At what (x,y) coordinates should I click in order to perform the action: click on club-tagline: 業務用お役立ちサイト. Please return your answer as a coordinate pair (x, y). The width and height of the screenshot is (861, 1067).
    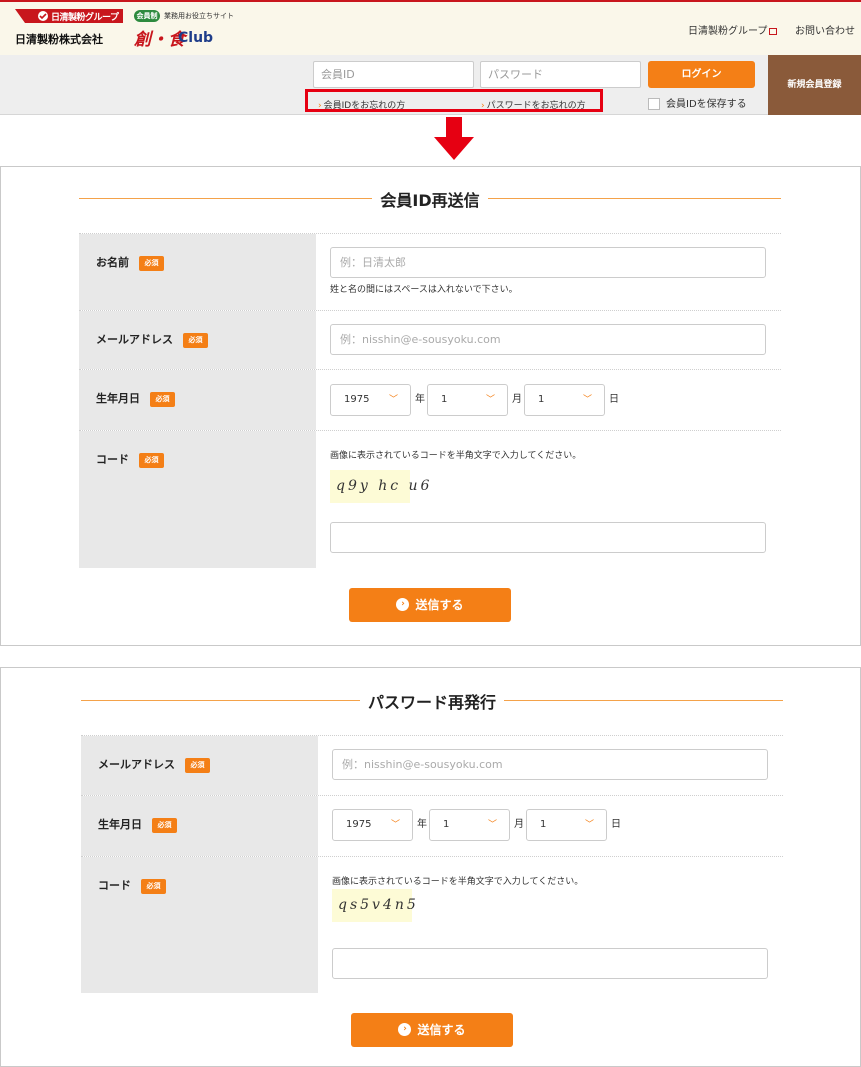
    Looking at the image, I should click on (199, 16).